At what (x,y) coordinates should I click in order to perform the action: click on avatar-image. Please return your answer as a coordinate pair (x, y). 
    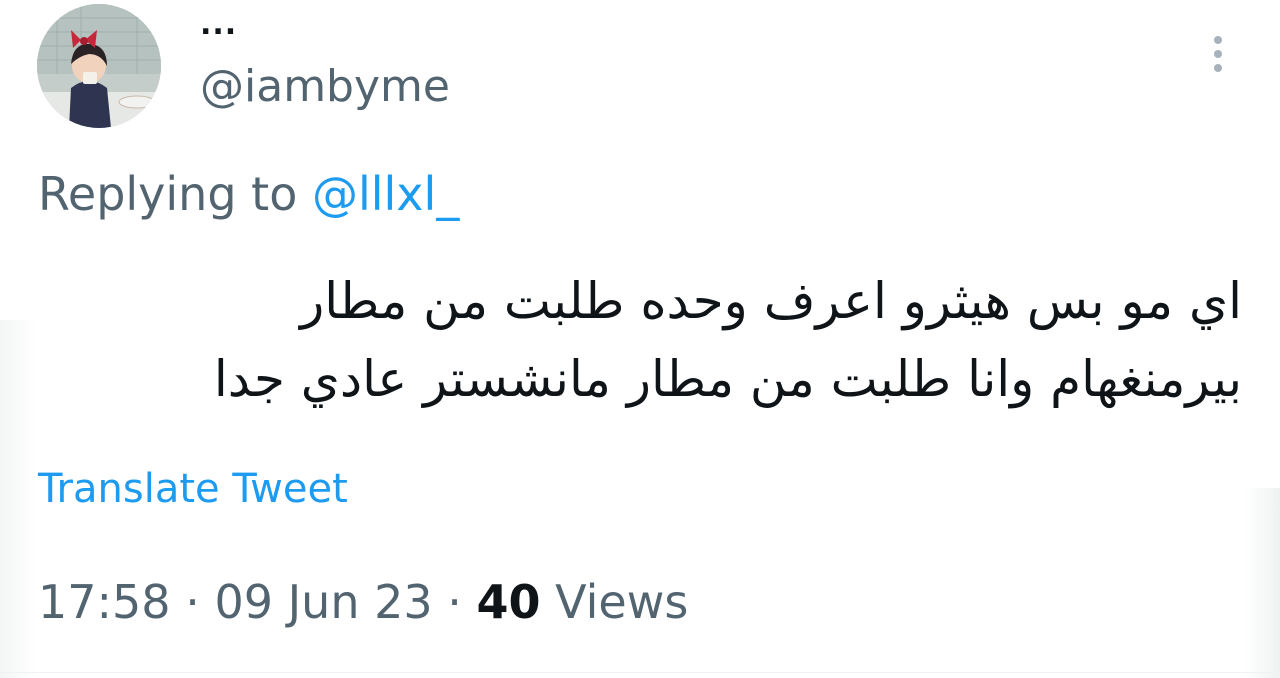
    Looking at the image, I should click on (99, 66).